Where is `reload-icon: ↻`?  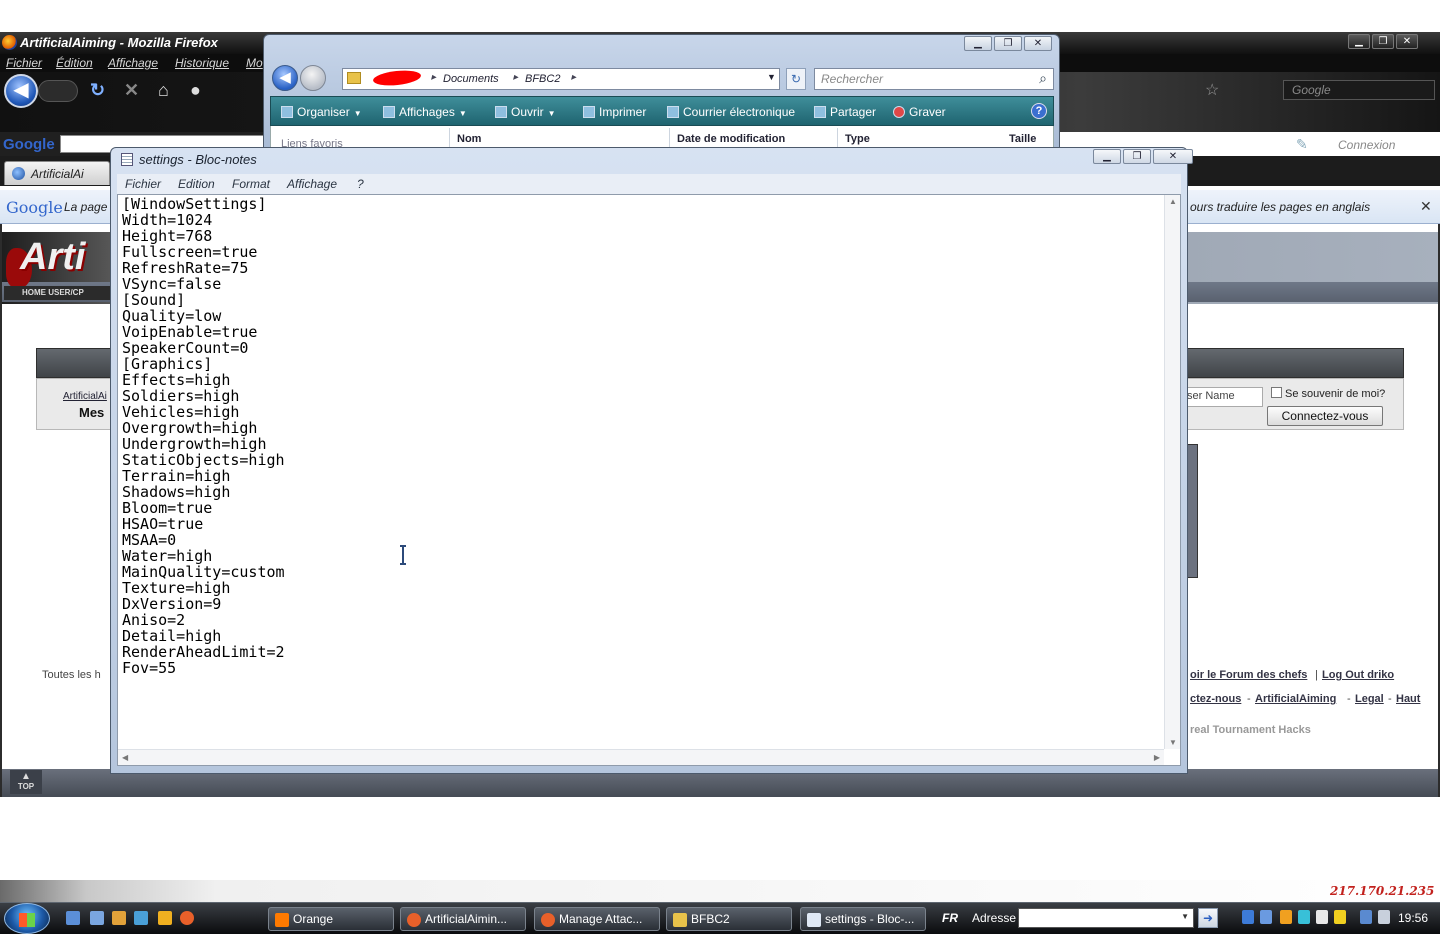
reload-icon: ↻ is located at coordinates (97, 90).